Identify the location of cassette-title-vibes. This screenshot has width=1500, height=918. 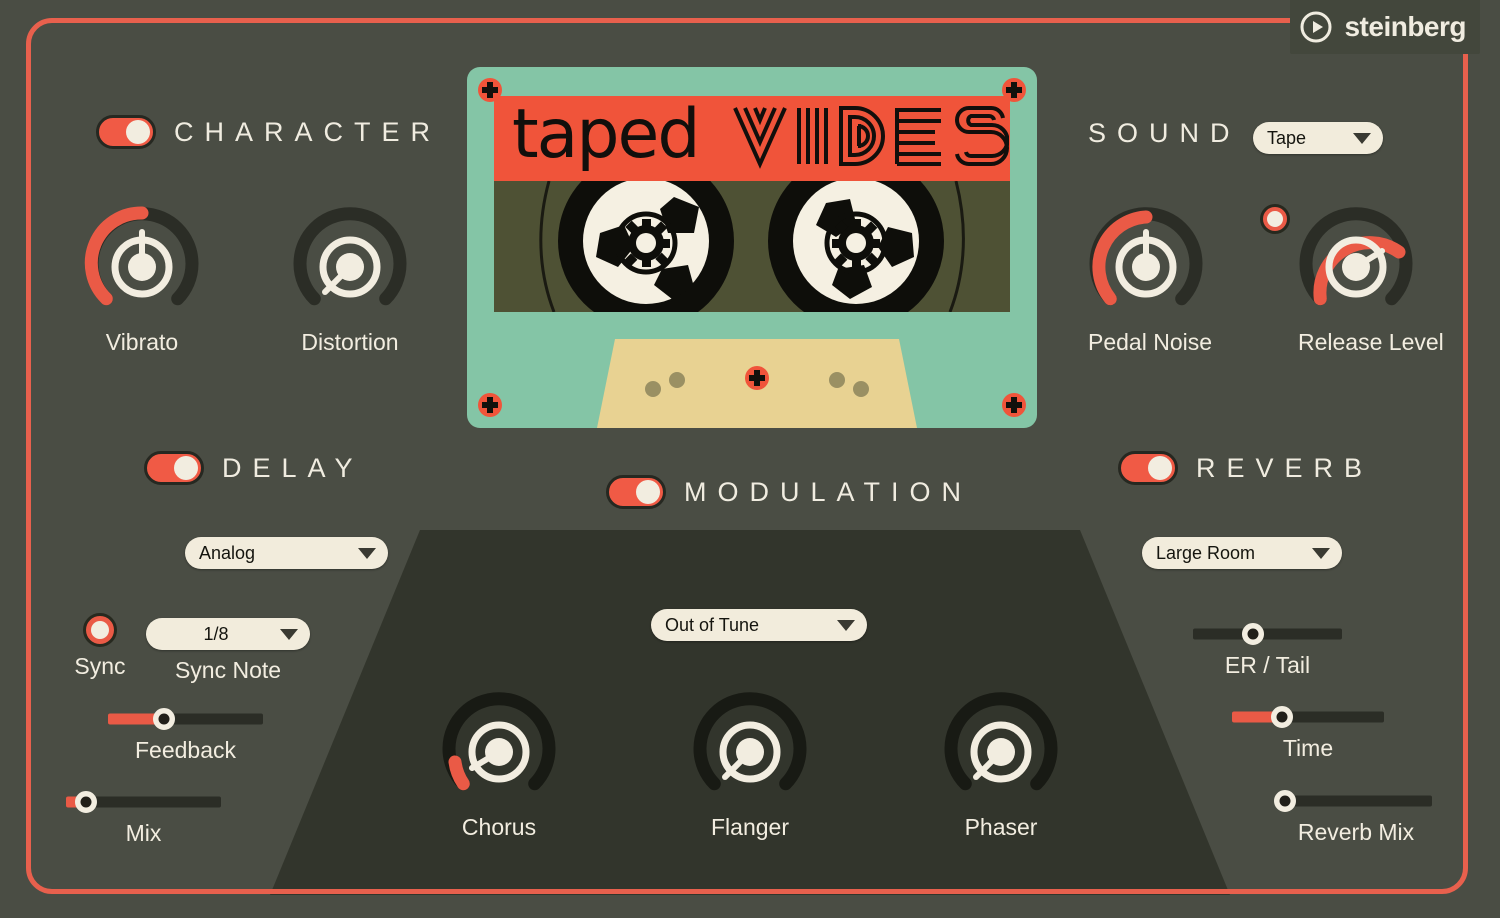
(869, 142).